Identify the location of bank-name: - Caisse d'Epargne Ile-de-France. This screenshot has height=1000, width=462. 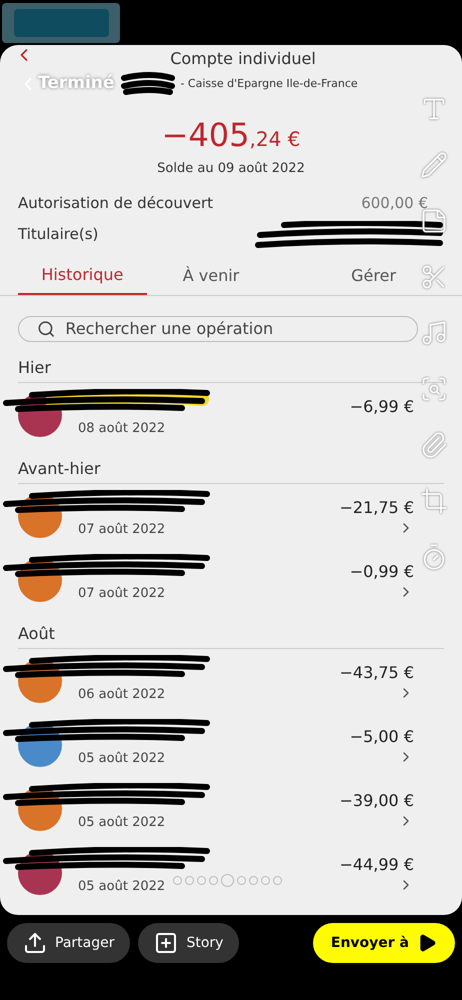
(269, 84).